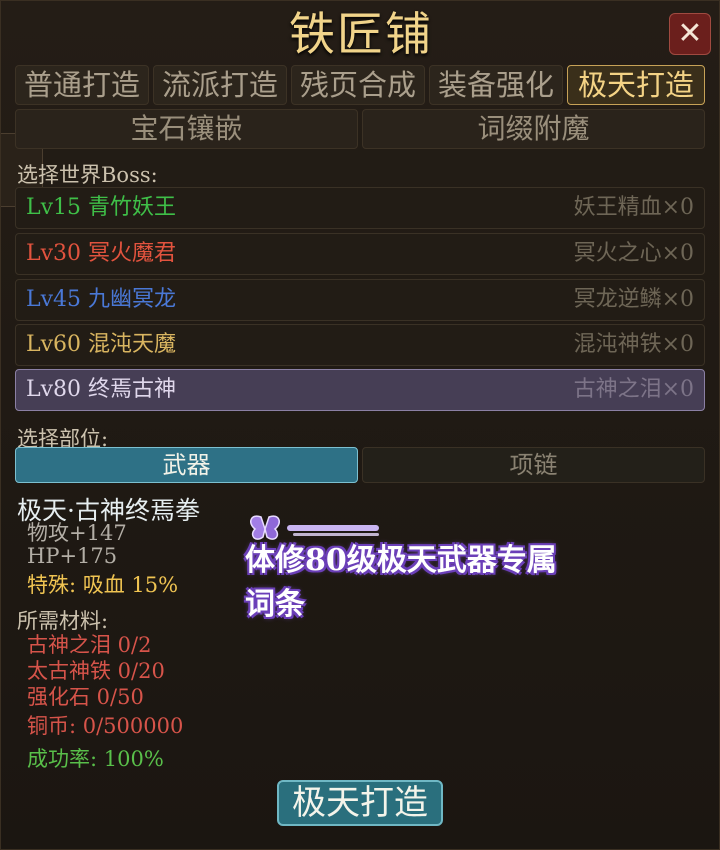  I want to click on tab-school-forge: 流派打造, so click(220, 85).